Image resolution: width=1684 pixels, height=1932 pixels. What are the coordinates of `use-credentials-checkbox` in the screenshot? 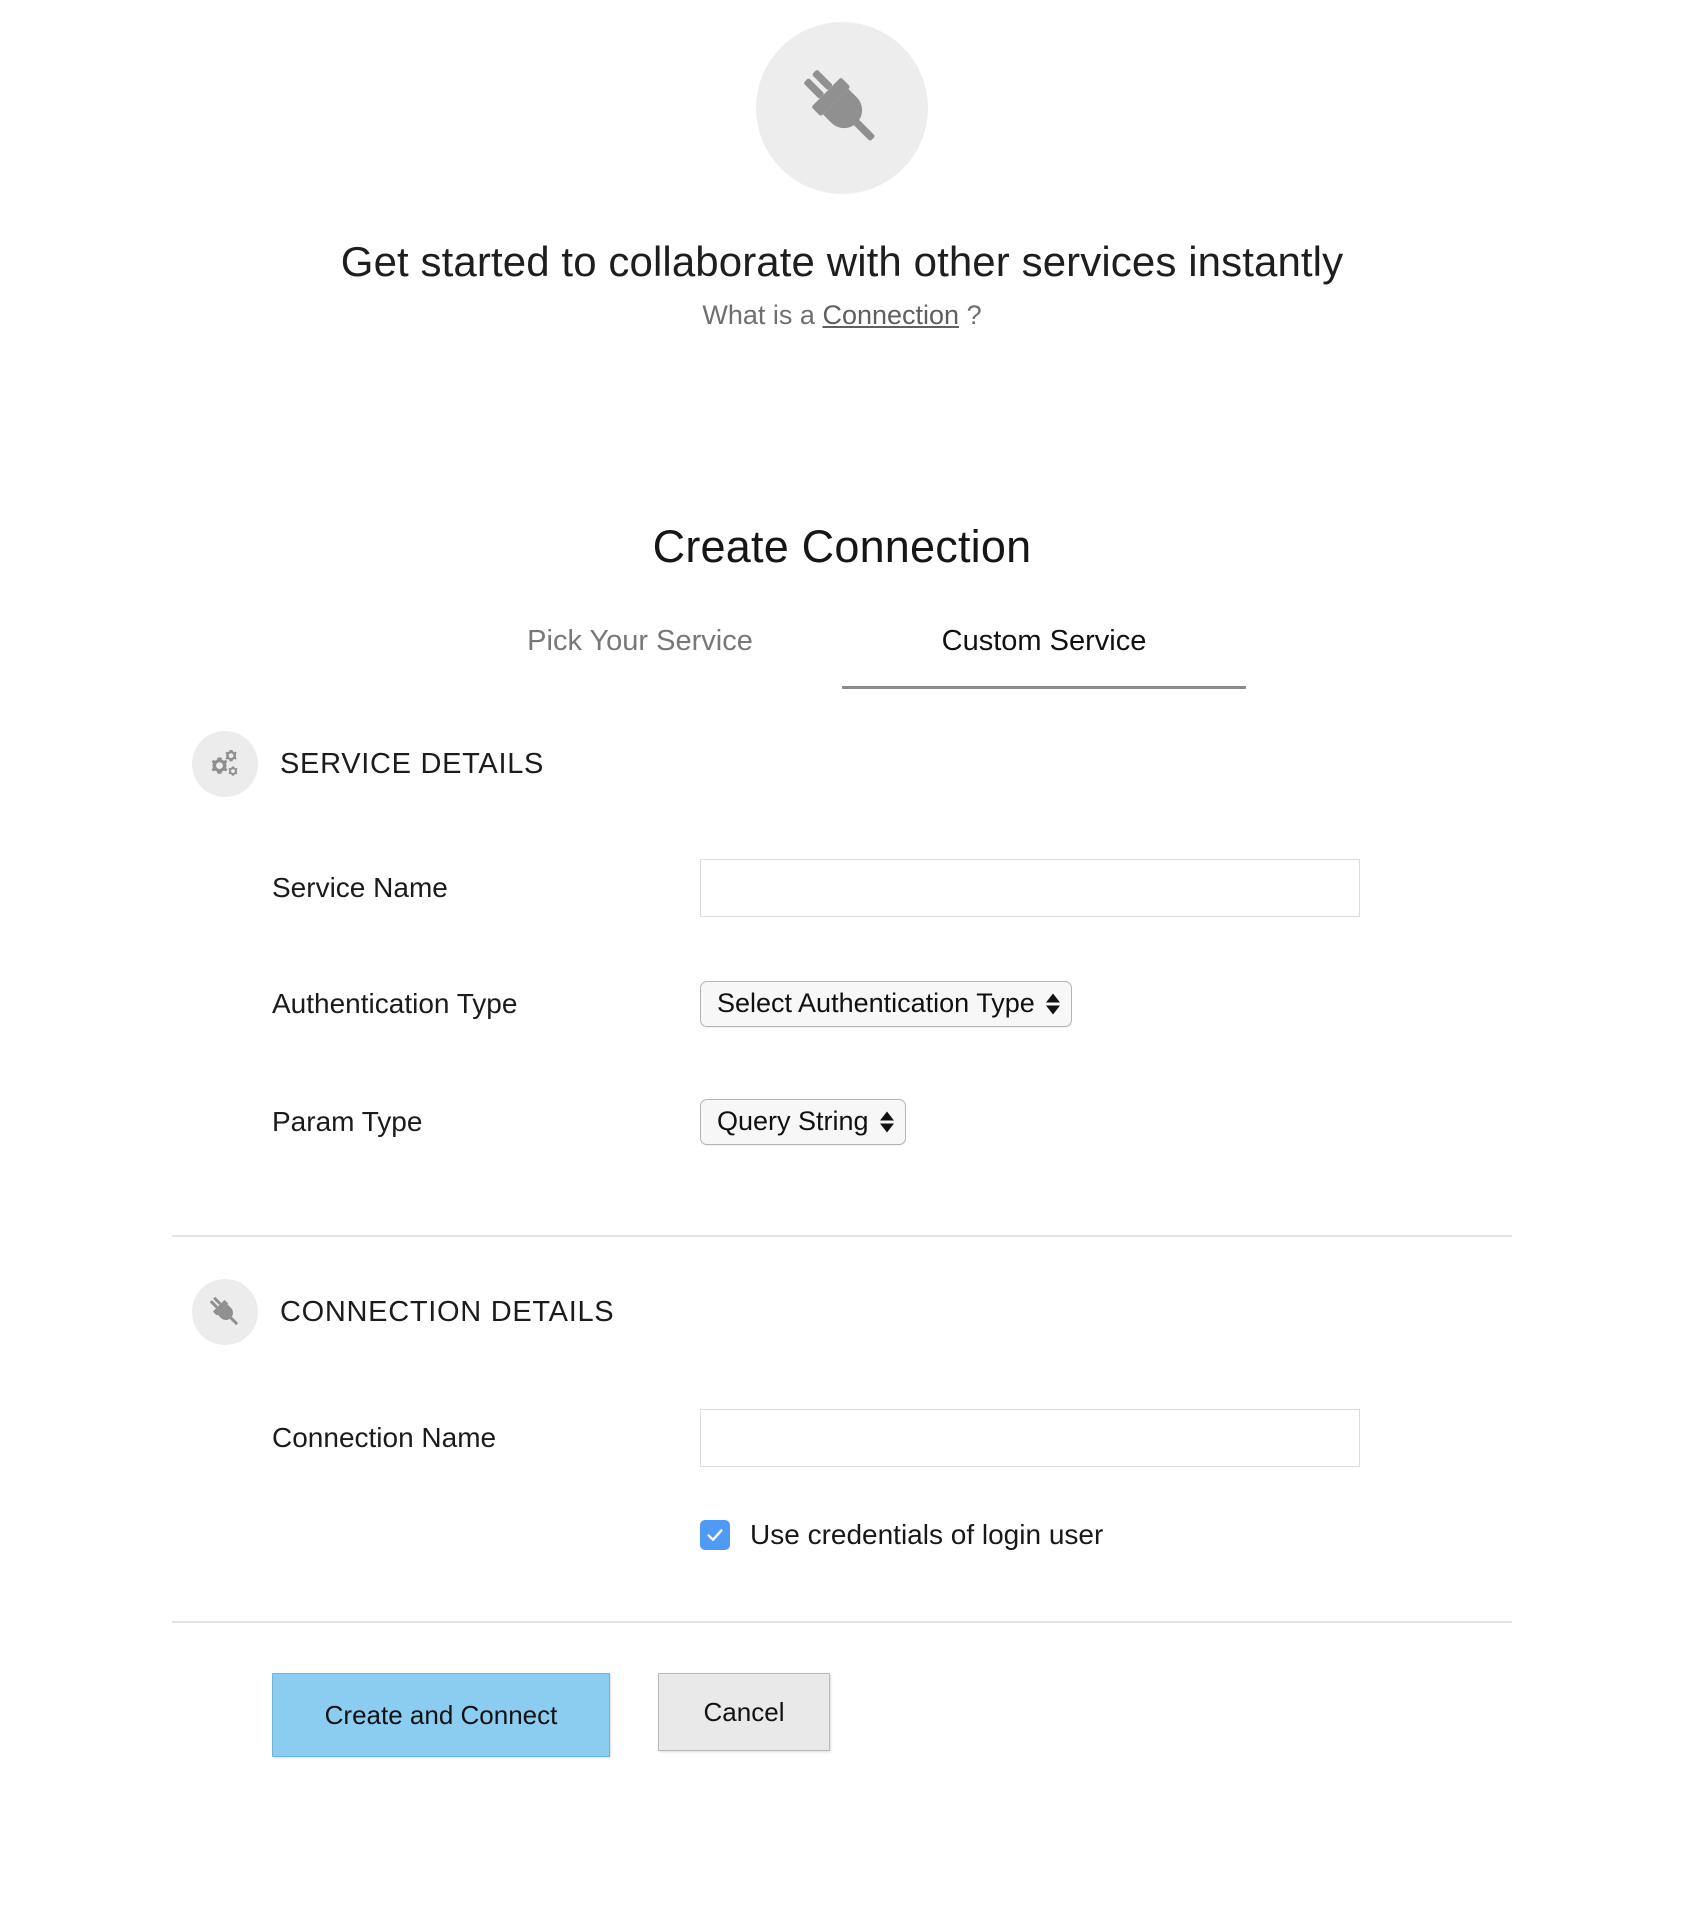 It's located at (715, 1535).